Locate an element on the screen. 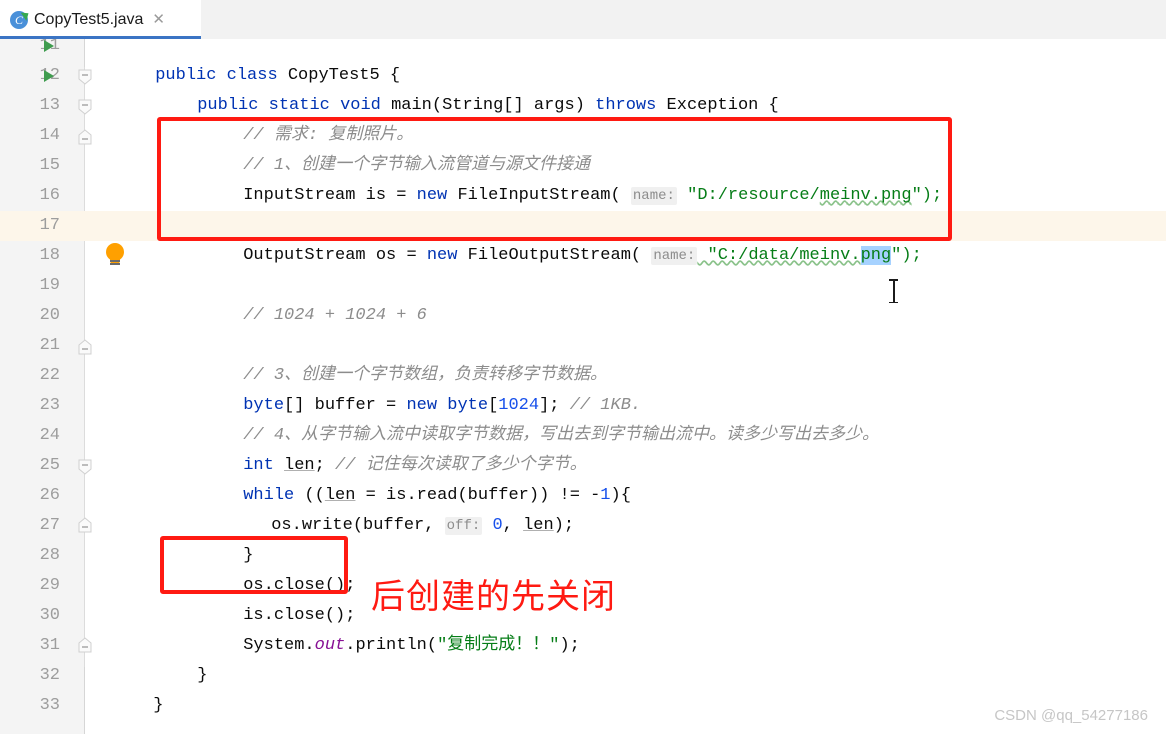 The height and width of the screenshot is (734, 1166). tab-copytest5-java: C CopyTest5.java ✕ is located at coordinates (100, 19).